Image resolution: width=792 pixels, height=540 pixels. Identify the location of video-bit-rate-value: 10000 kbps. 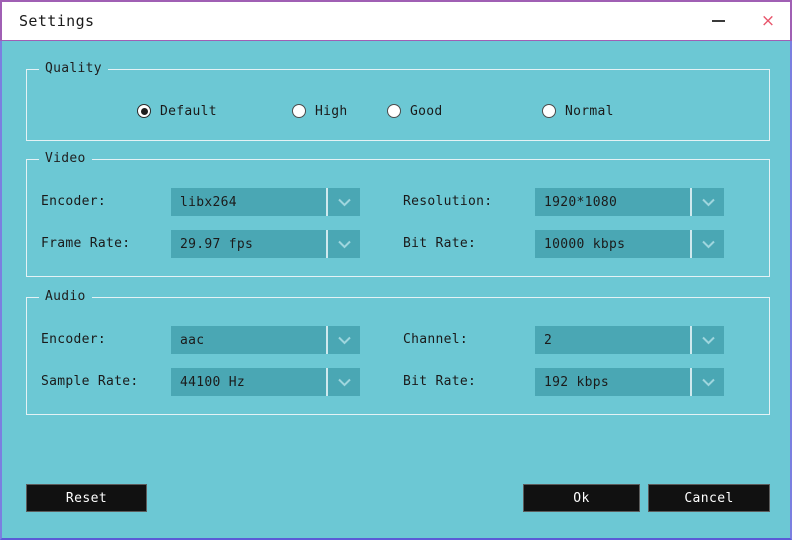
(585, 244).